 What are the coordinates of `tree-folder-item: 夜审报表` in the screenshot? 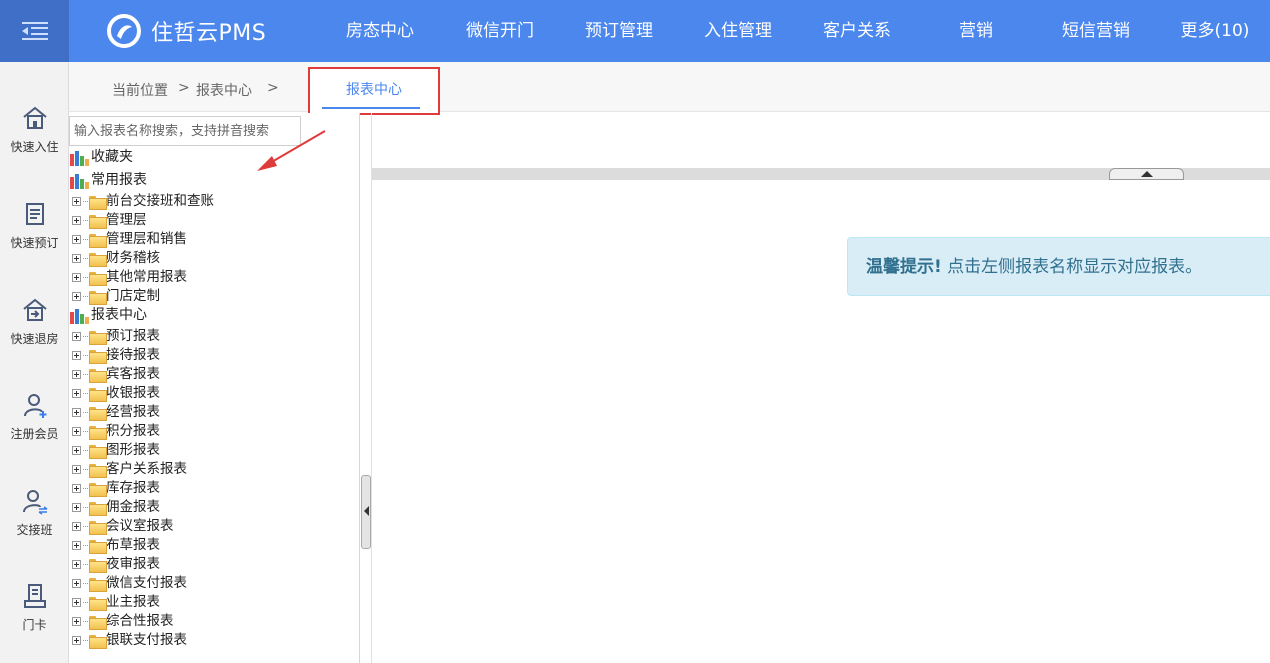 It's located at (114, 564).